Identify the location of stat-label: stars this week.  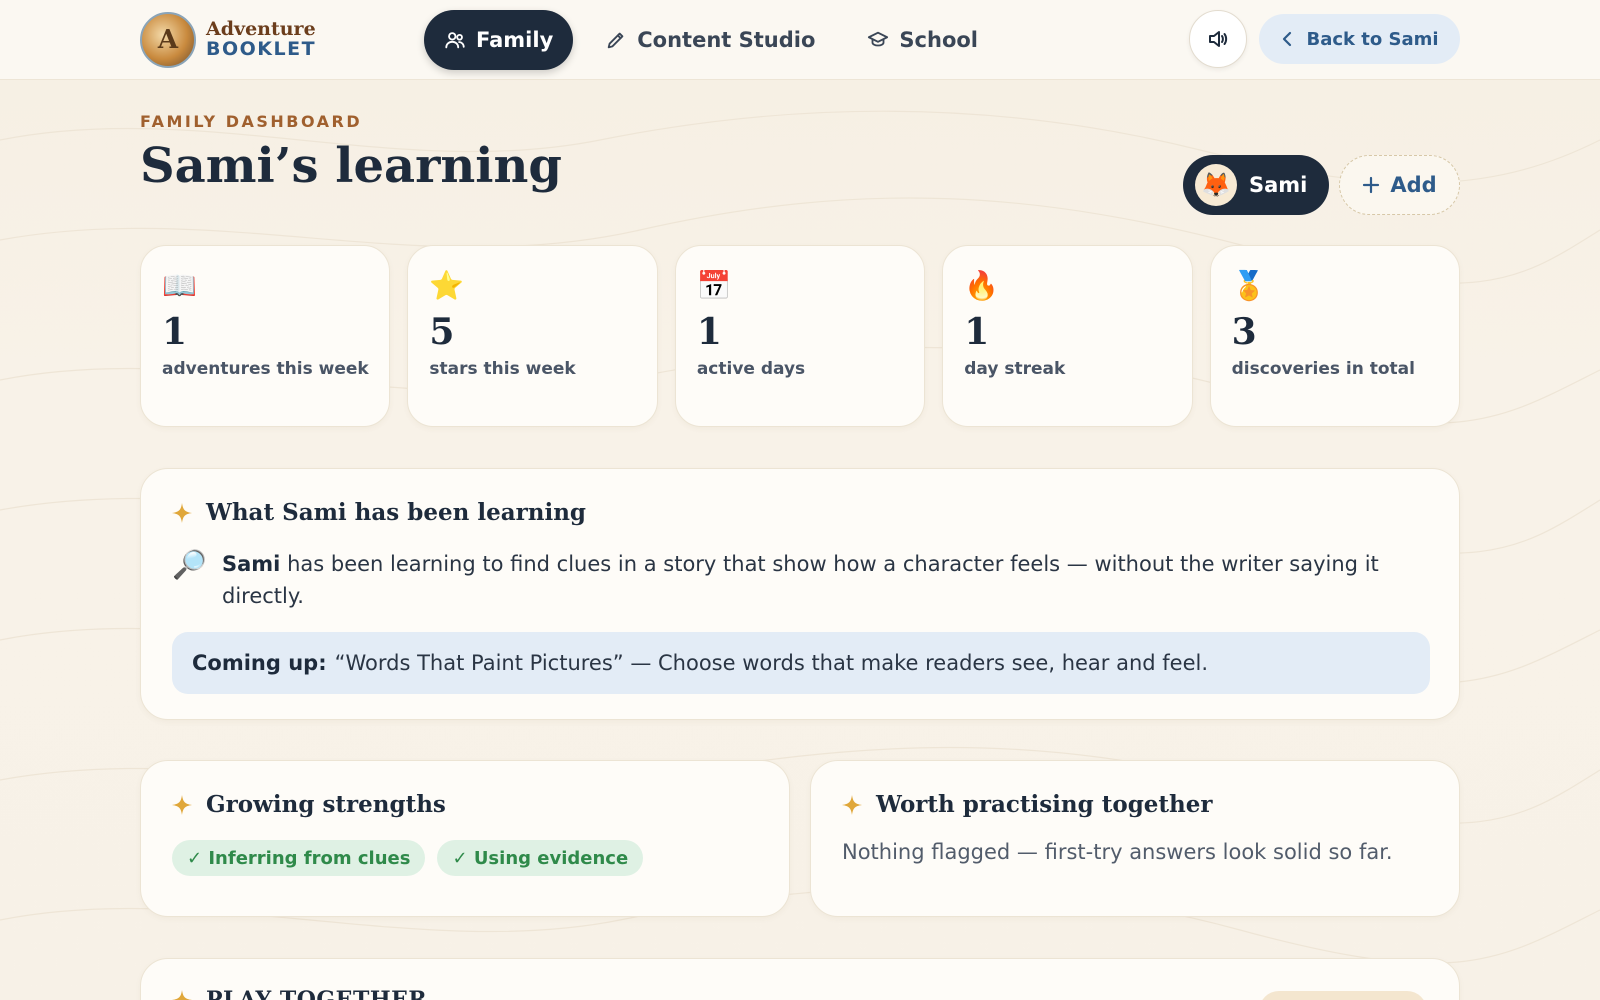
(502, 369).